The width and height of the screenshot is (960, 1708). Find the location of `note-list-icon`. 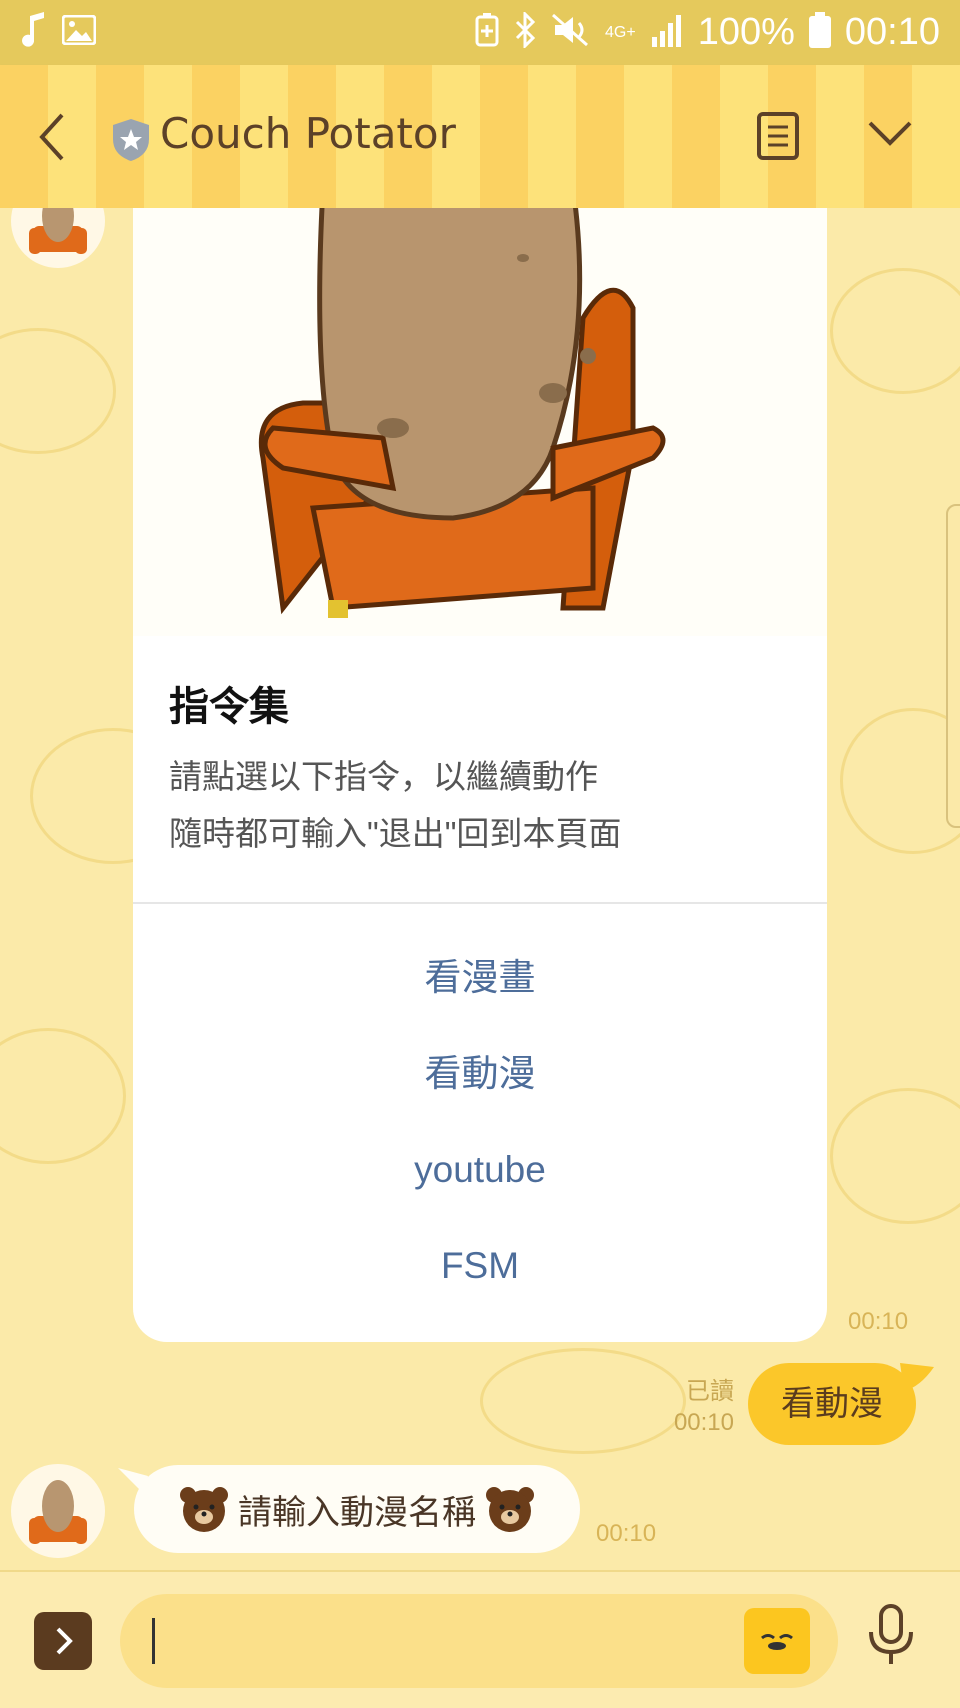

note-list-icon is located at coordinates (778, 136).